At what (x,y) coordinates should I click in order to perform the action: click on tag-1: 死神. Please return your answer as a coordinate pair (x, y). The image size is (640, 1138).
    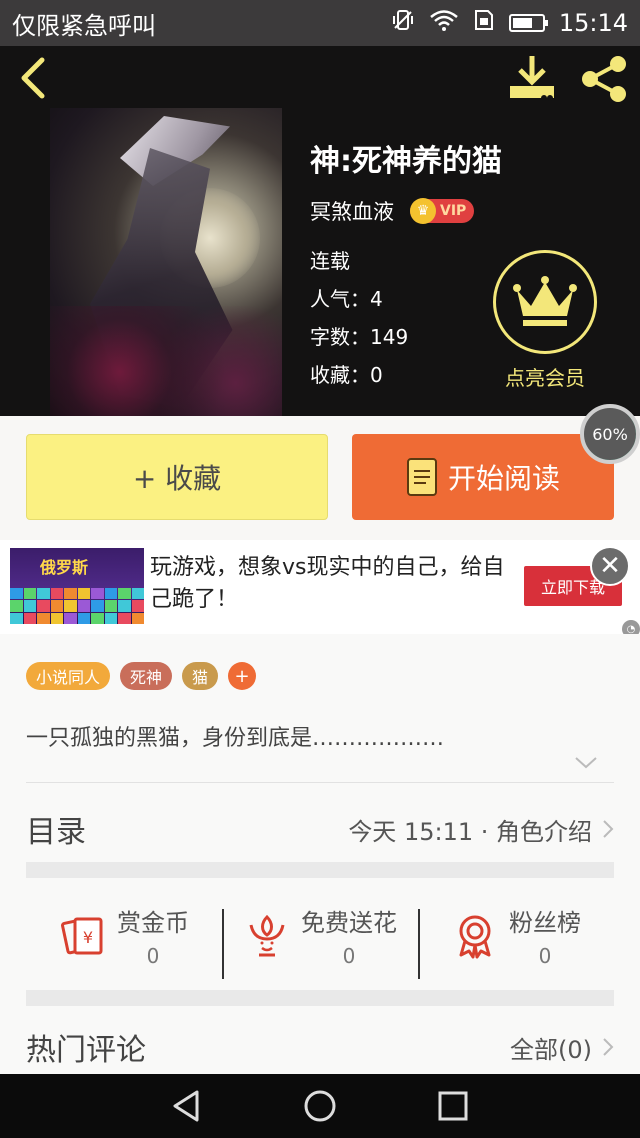
    Looking at the image, I should click on (146, 676).